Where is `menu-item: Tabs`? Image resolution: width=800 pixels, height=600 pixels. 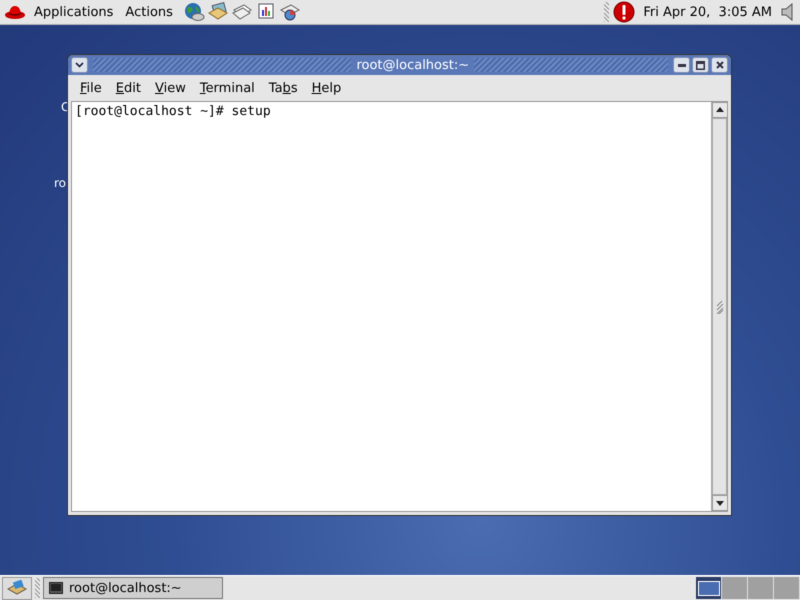 menu-item: Tabs is located at coordinates (283, 88).